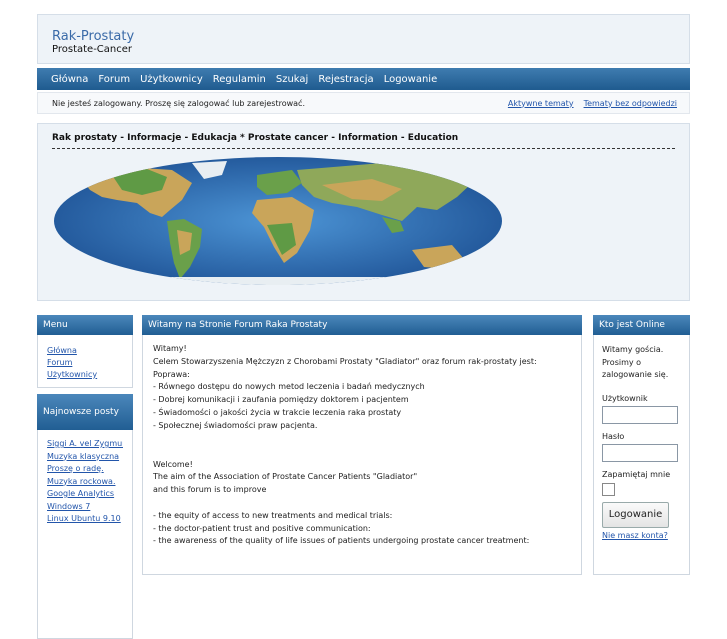  I want to click on active-topics-link: Aktywne tematy, so click(541, 103).